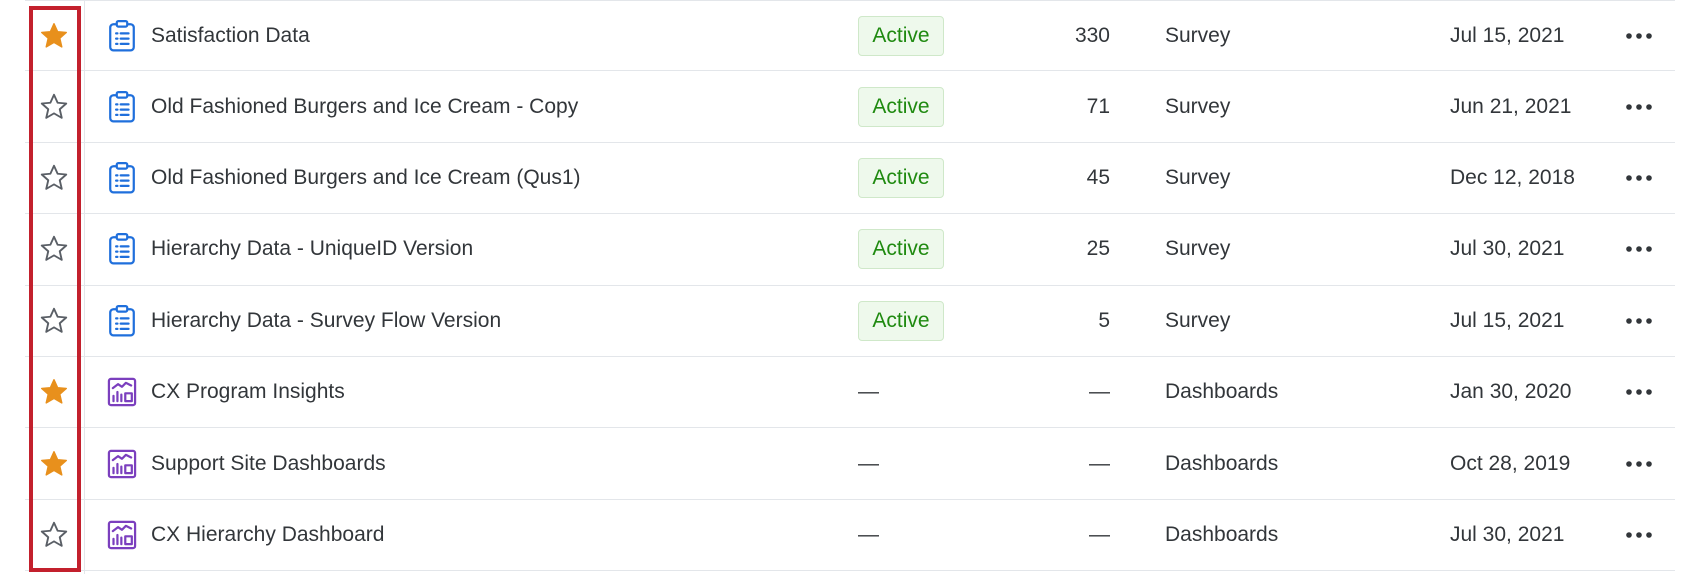  What do you see at coordinates (1512, 177) in the screenshot?
I see `last-modified: Dec 12, 2018` at bounding box center [1512, 177].